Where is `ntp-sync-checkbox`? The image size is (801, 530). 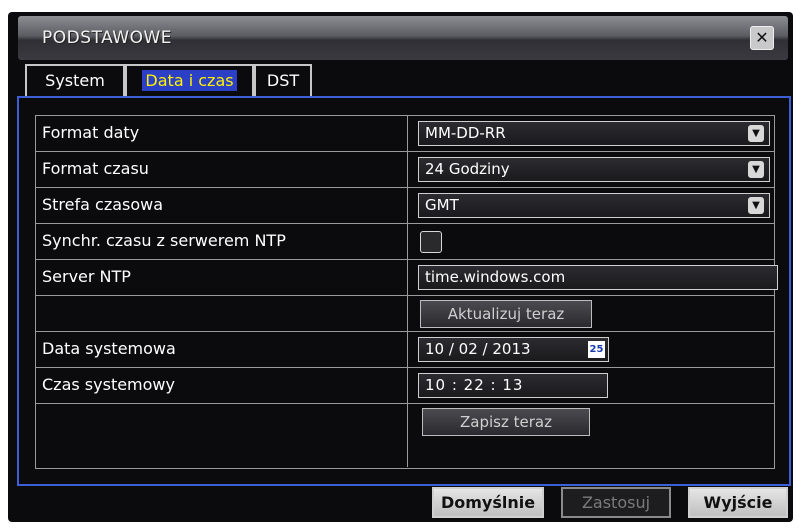 ntp-sync-checkbox is located at coordinates (431, 242).